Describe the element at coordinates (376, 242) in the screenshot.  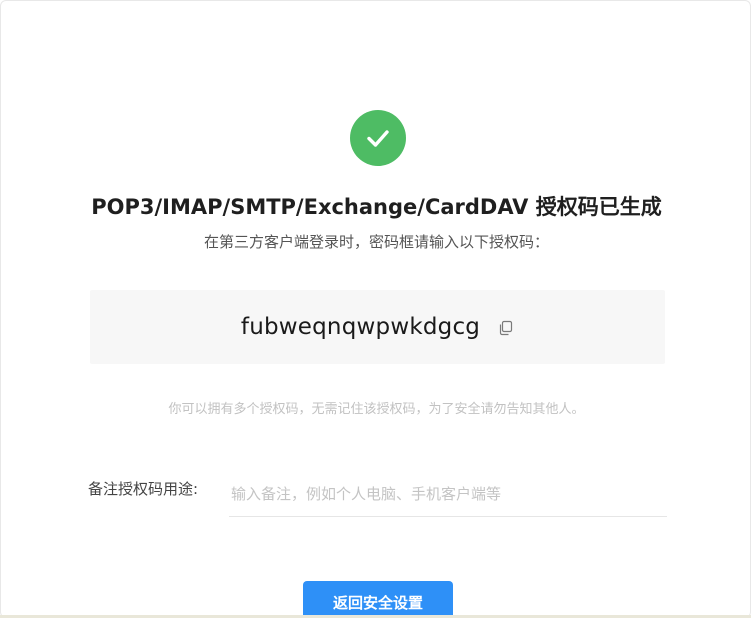
I see `dialog-subtitle: 在第三方客户端登录时，密码框请输入以下授权码：` at that location.